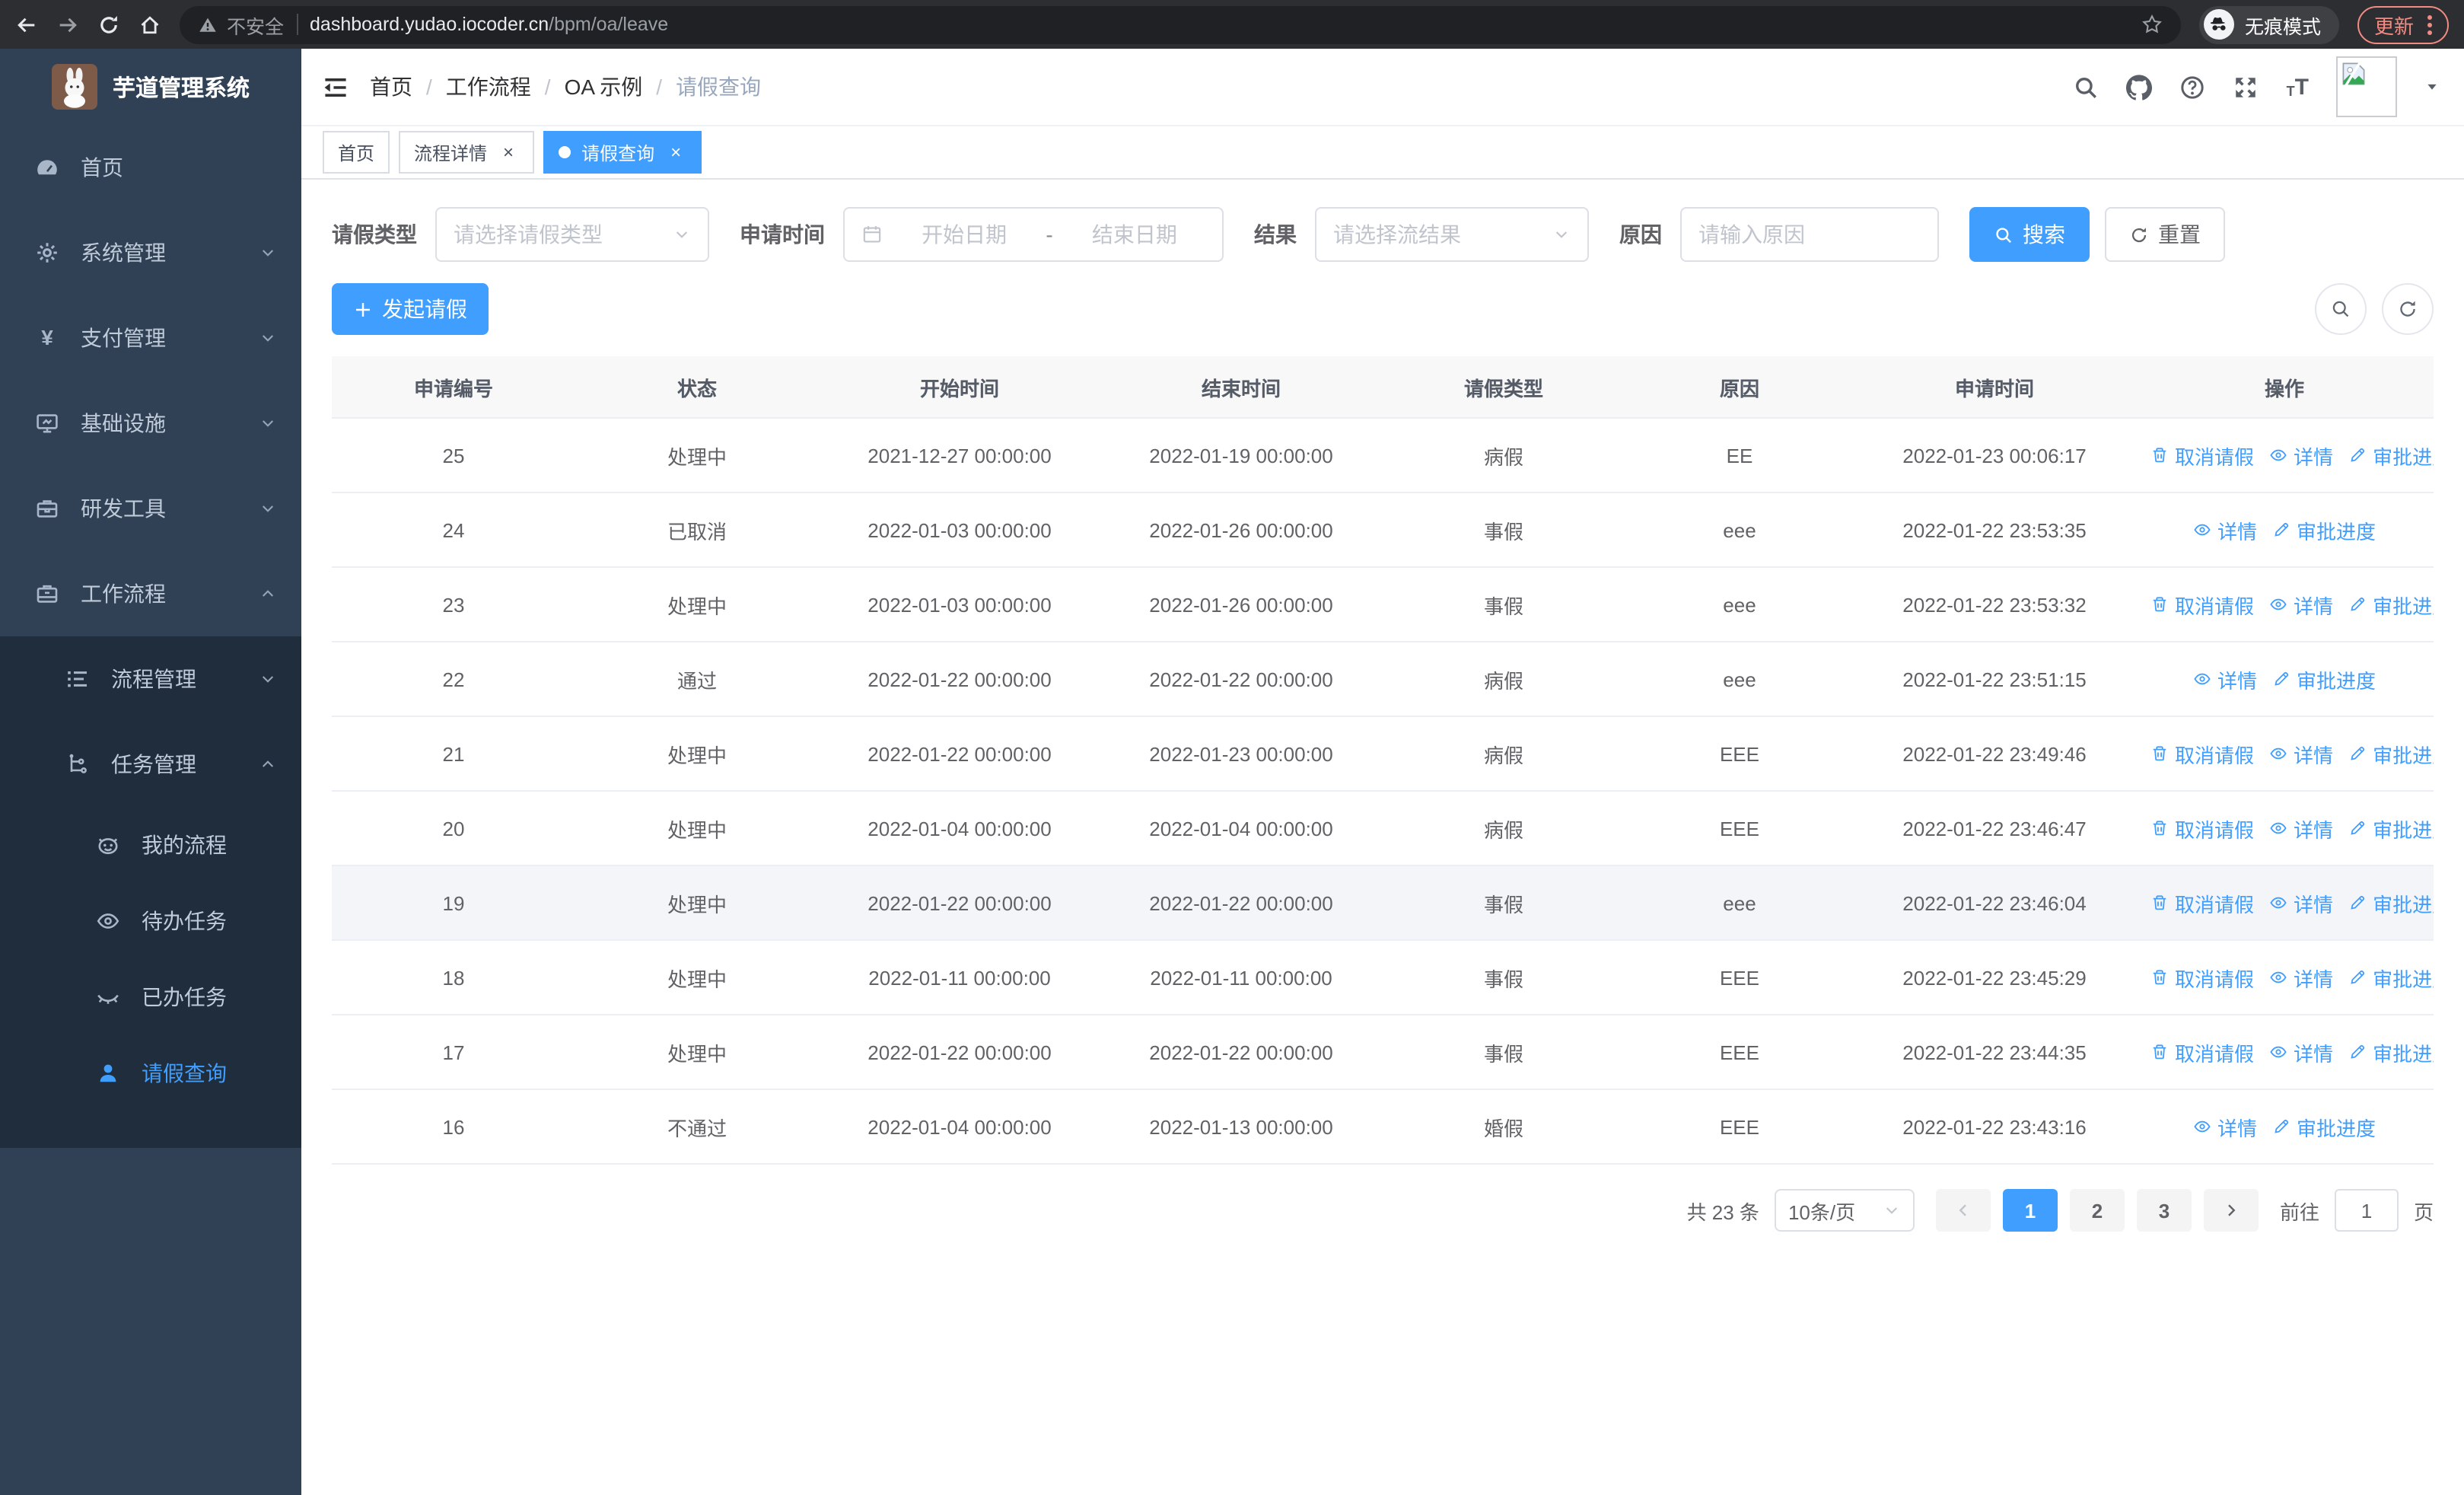 The image size is (2464, 1495). What do you see at coordinates (2231, 1211) in the screenshot?
I see `next-page-button` at bounding box center [2231, 1211].